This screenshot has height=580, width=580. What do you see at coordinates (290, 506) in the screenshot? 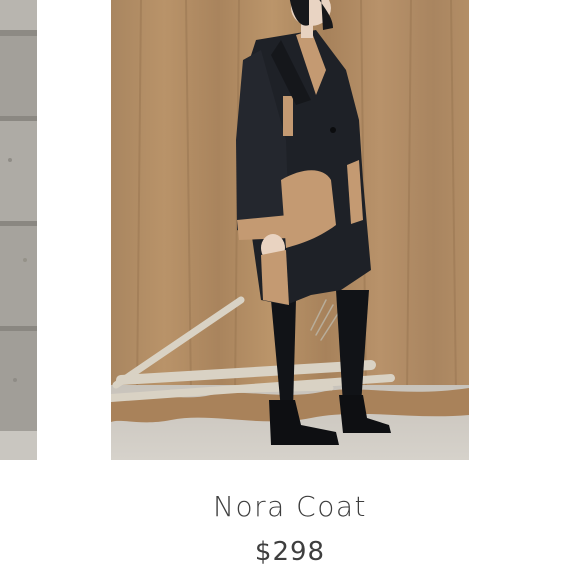
I see `product-name: Nora Coat` at bounding box center [290, 506].